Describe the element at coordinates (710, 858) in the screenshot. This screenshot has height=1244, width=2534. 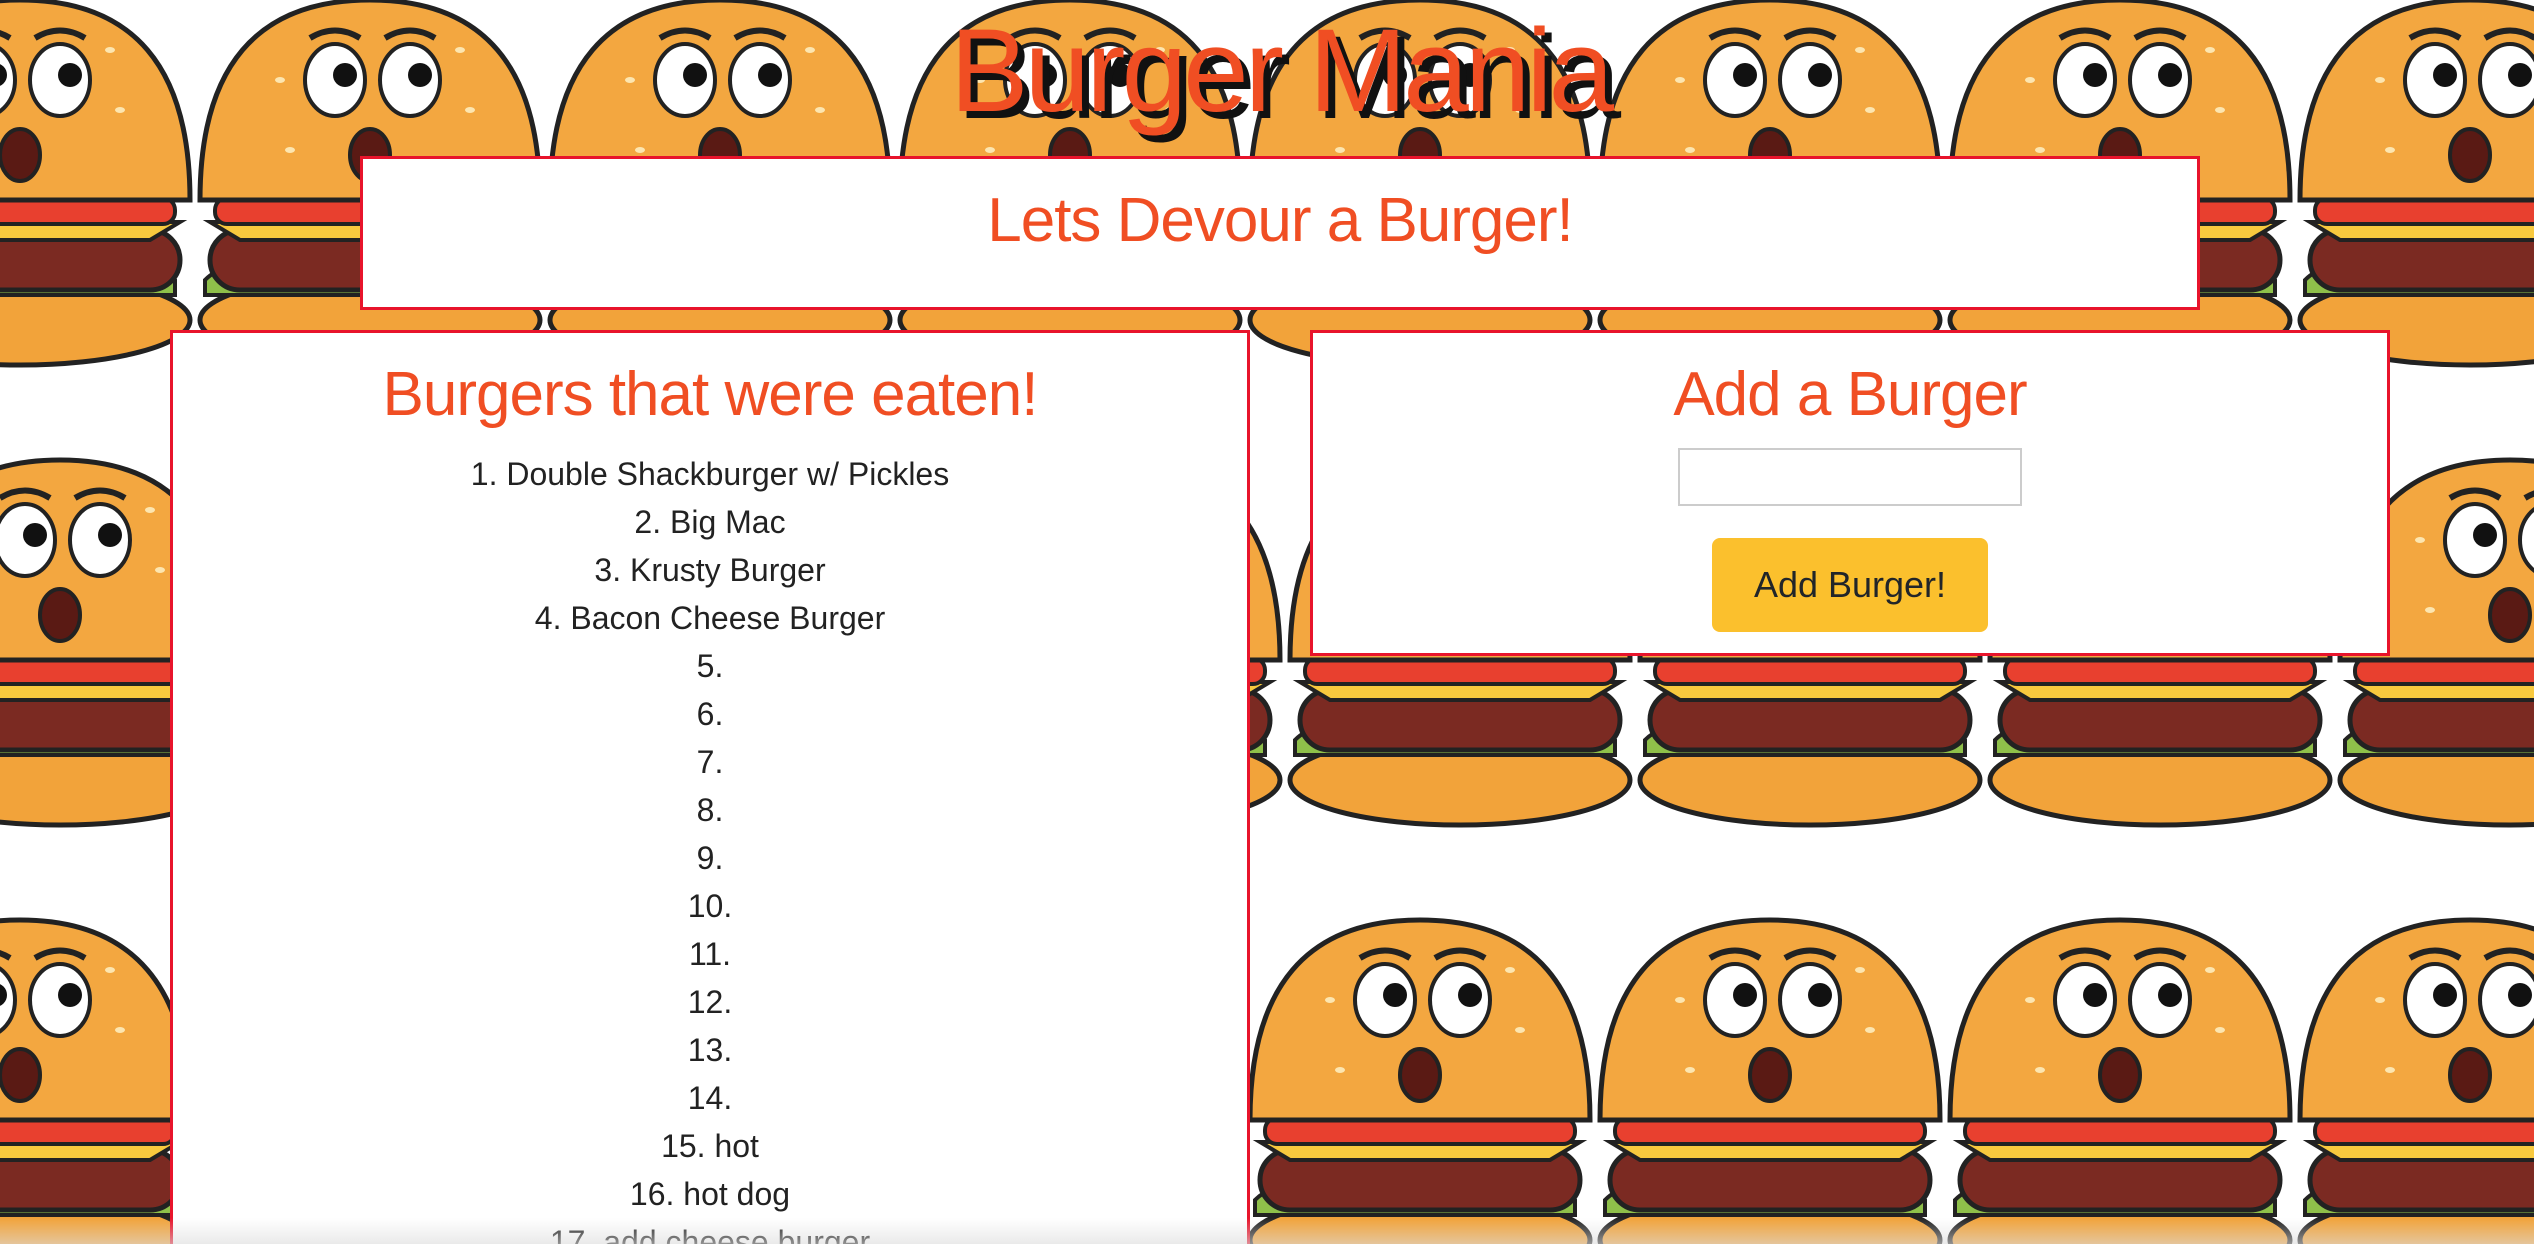
I see `eaten-burger-item: 9.` at that location.